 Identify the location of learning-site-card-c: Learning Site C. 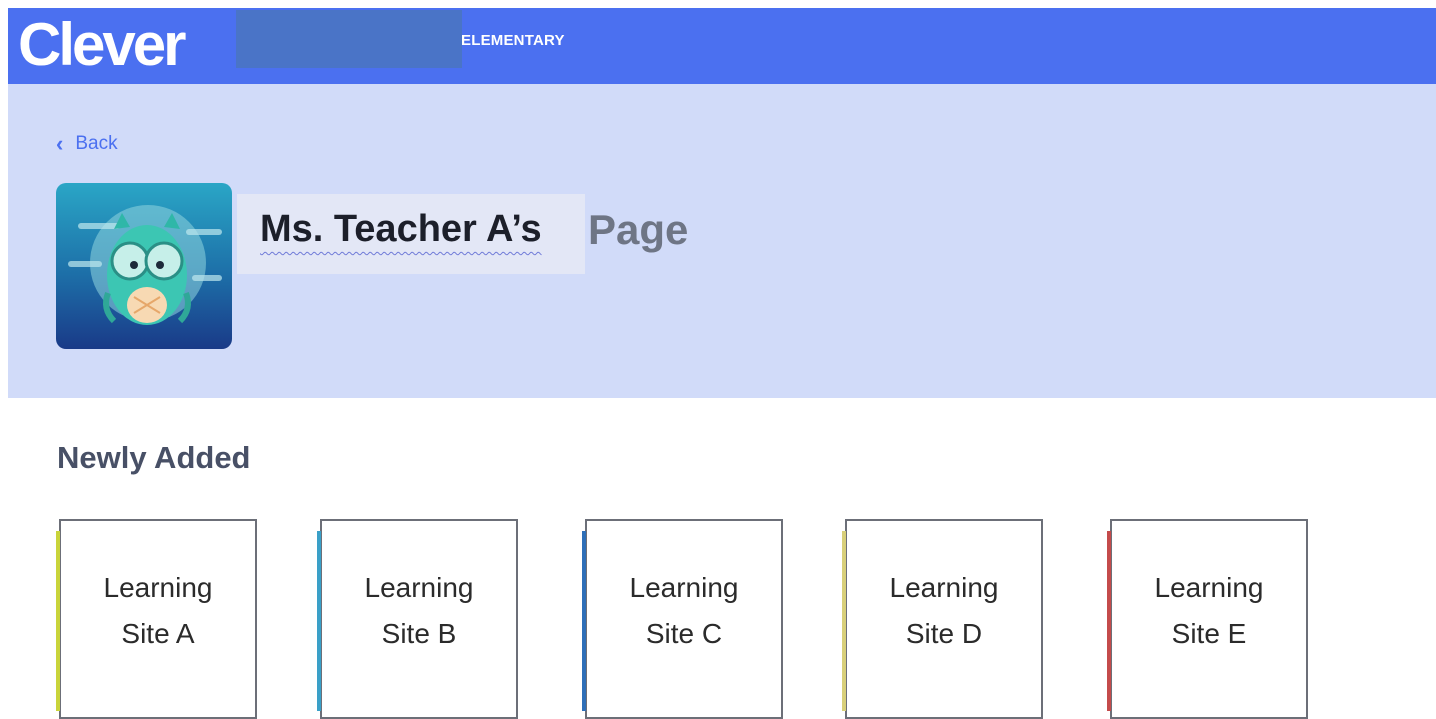
(682, 619).